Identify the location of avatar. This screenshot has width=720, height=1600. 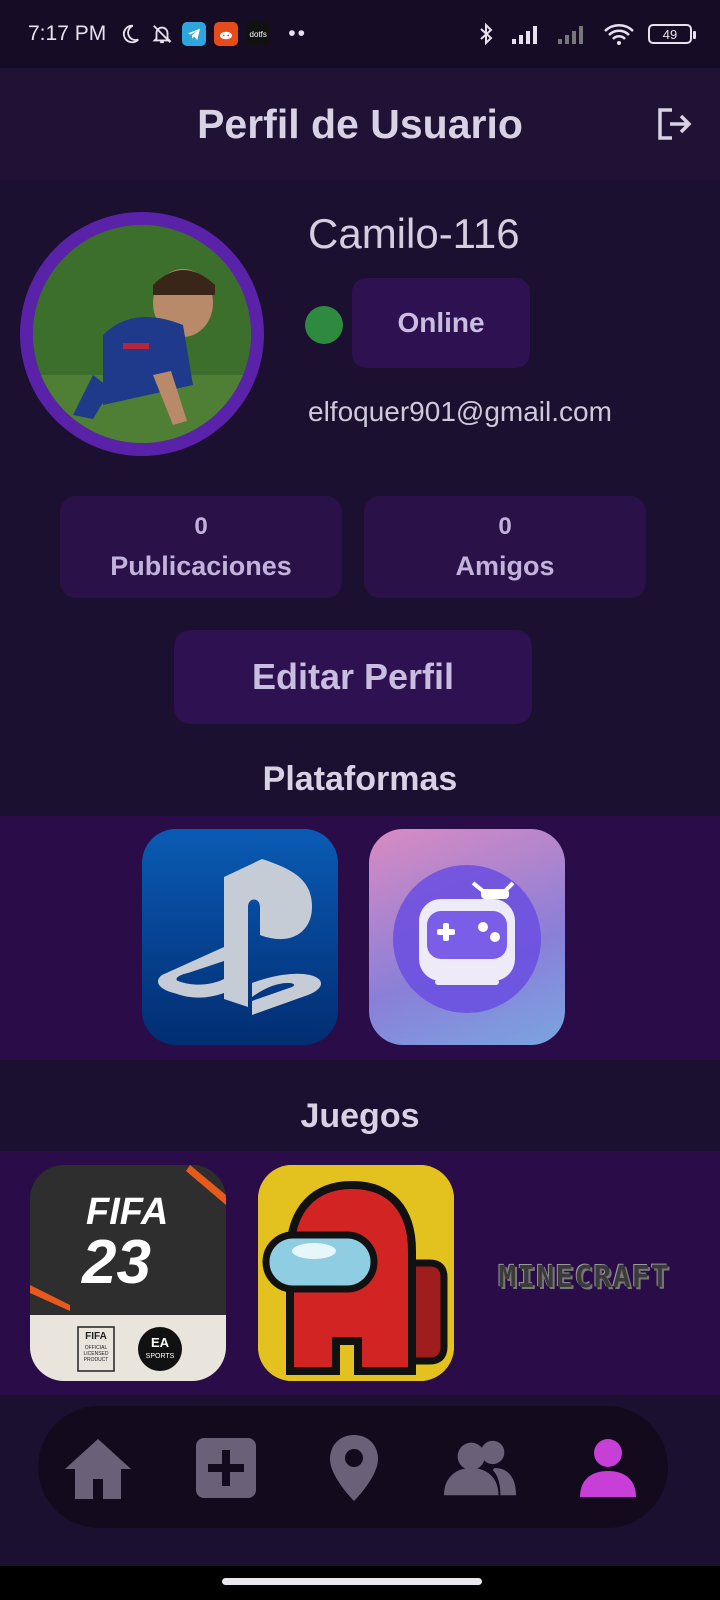
(142, 334).